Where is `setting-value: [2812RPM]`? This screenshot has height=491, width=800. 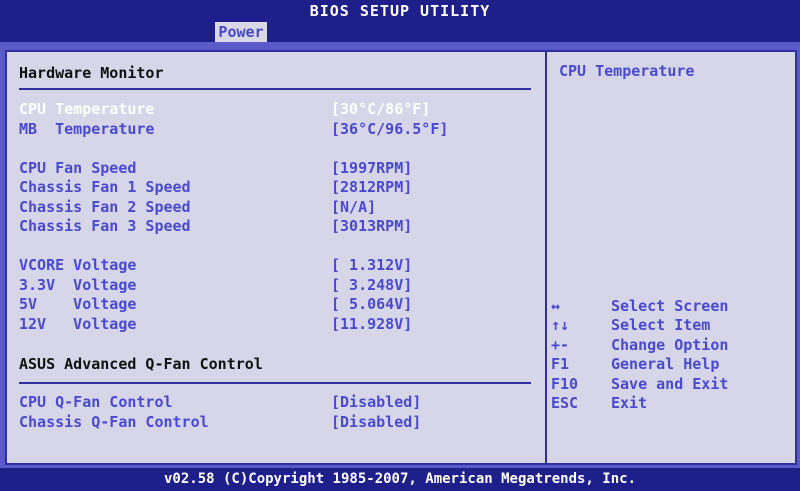 setting-value: [2812RPM] is located at coordinates (372, 187).